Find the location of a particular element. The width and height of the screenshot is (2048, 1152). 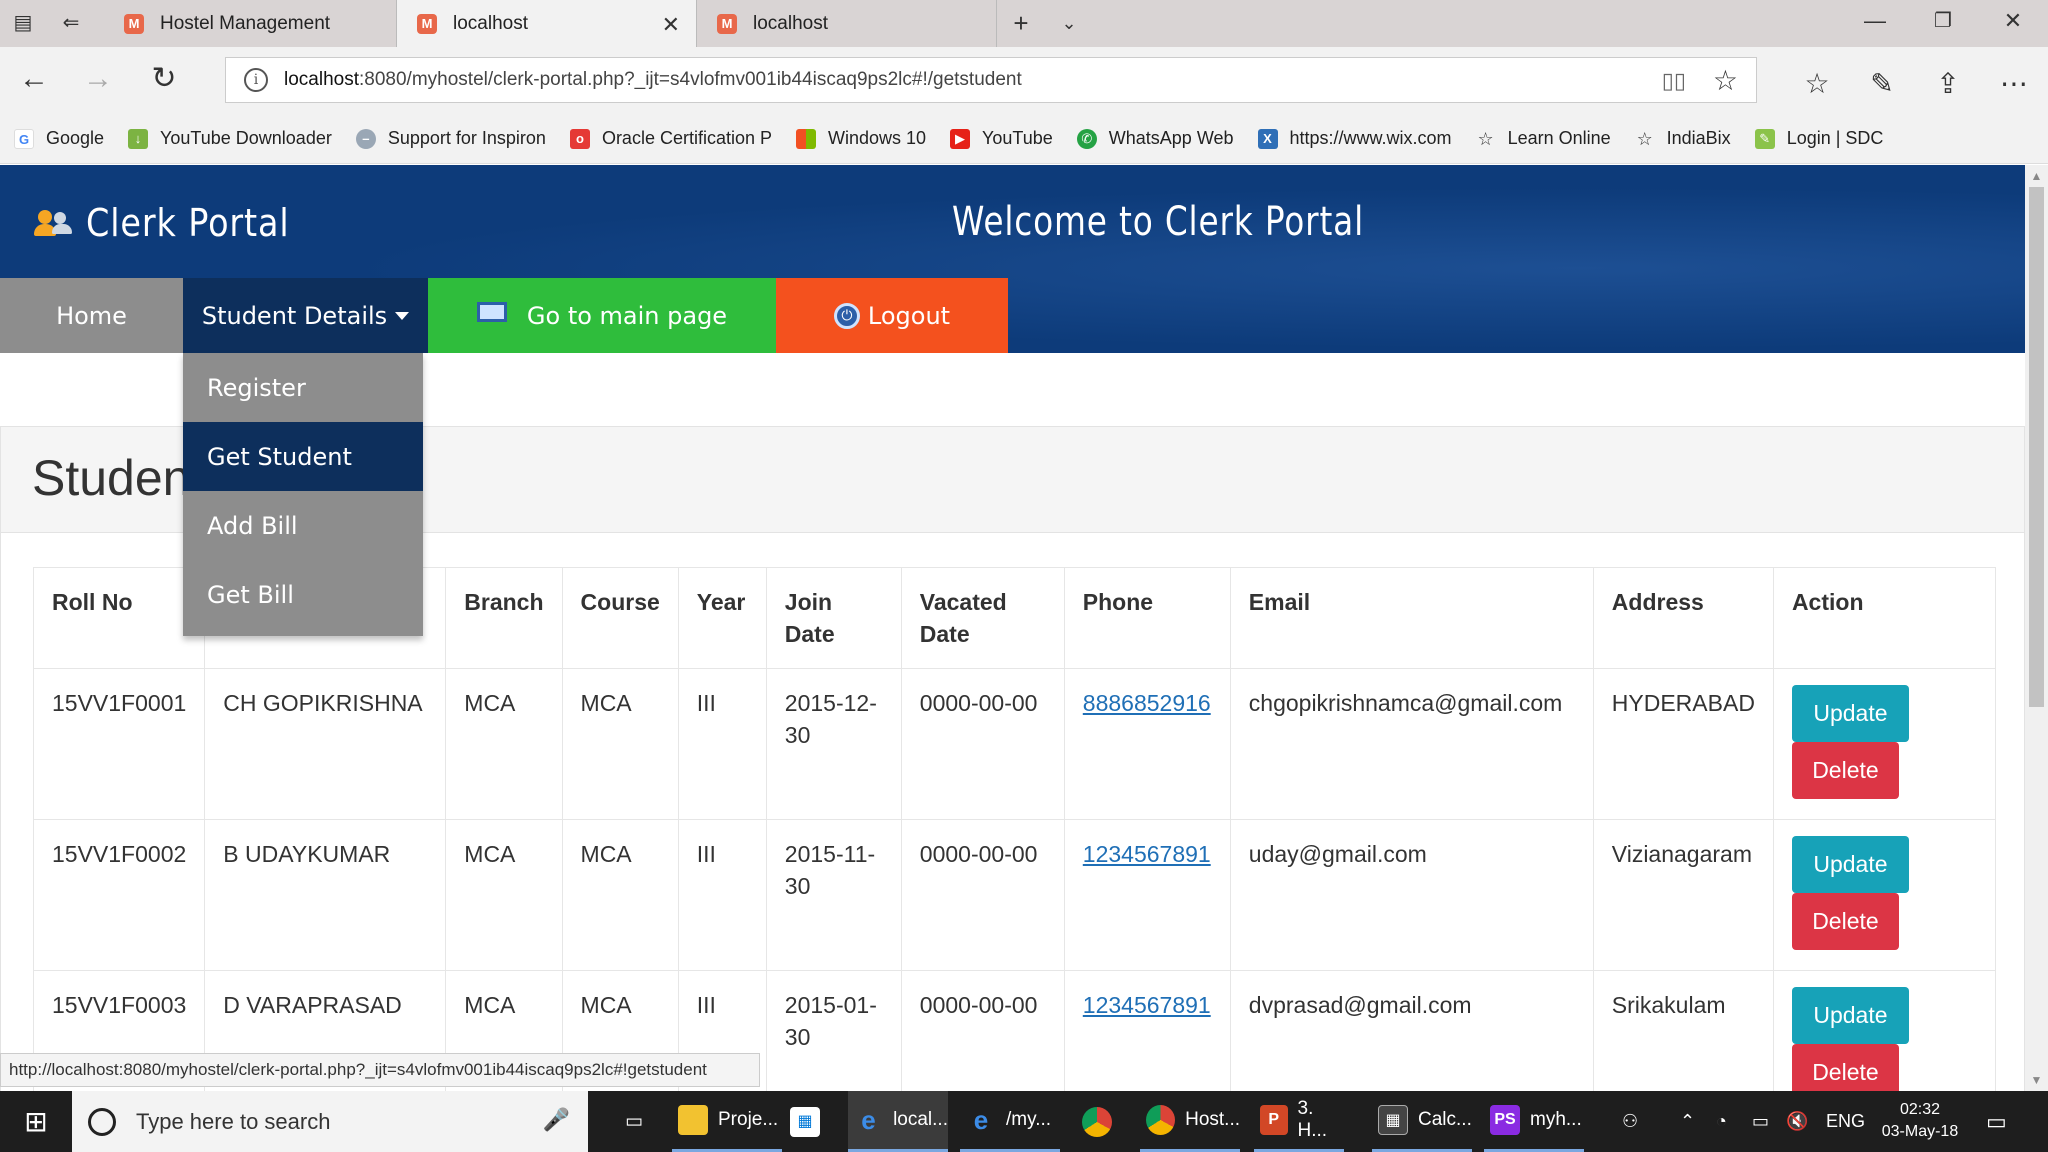

favorite-youtube-downloader: ↓ YouTube Downloader is located at coordinates (230, 138).